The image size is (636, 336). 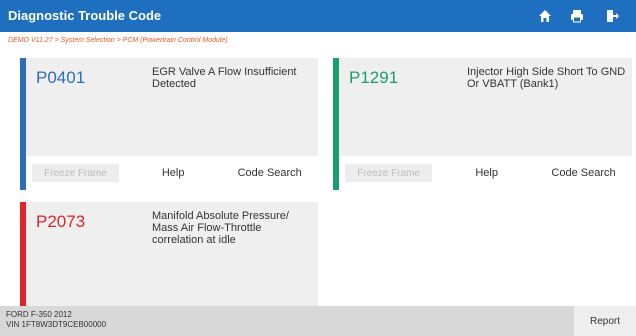 What do you see at coordinates (545, 16) in the screenshot?
I see `home-icon` at bounding box center [545, 16].